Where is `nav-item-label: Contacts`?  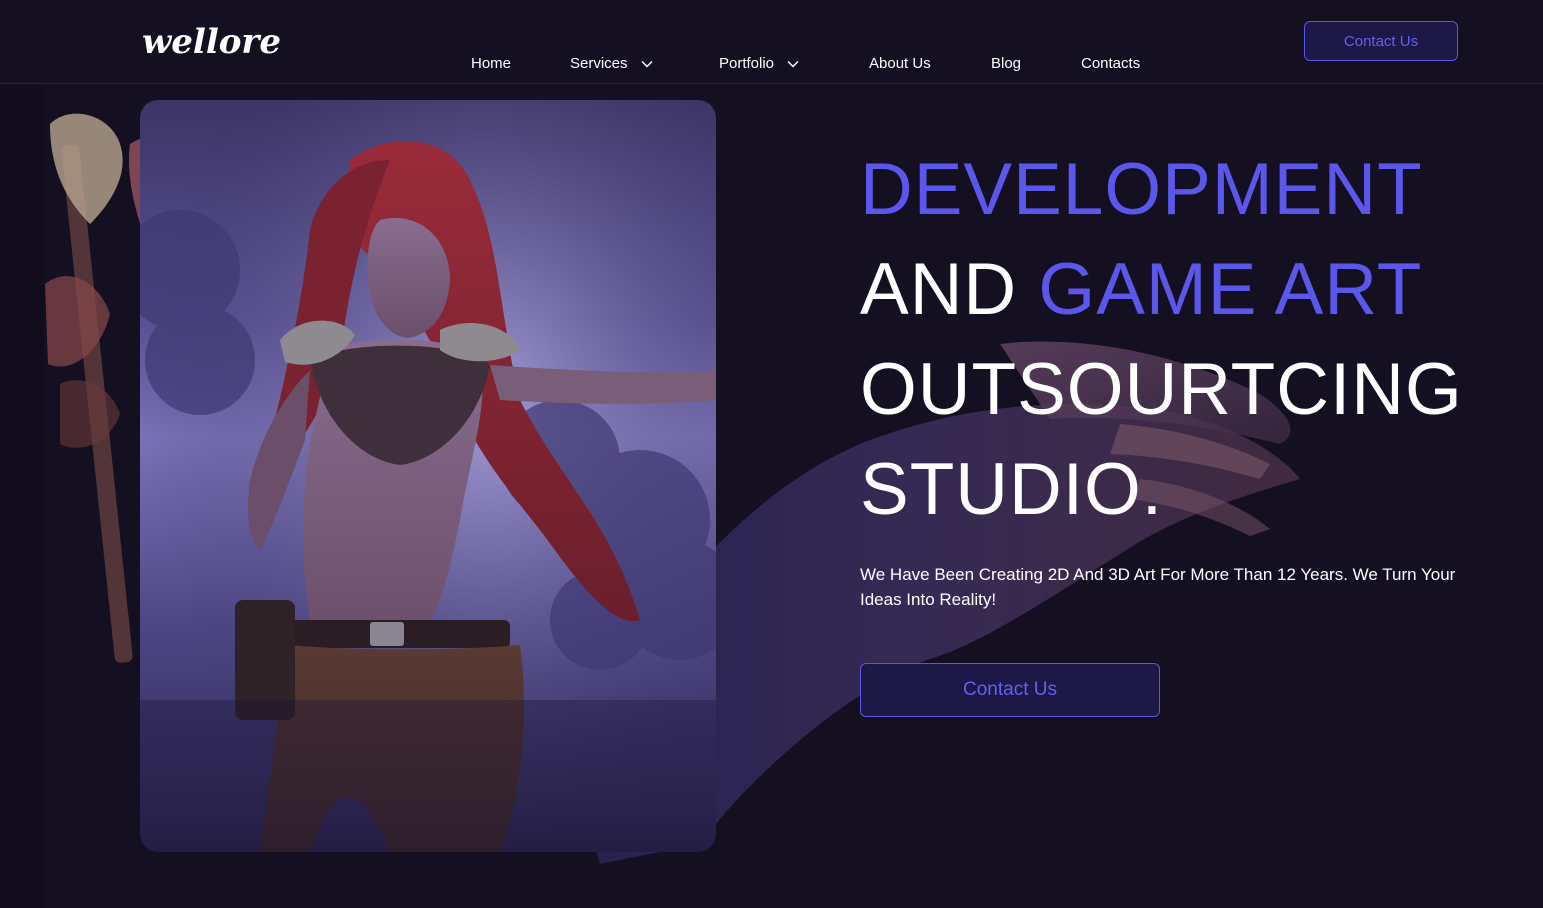 nav-item-label: Contacts is located at coordinates (1111, 63).